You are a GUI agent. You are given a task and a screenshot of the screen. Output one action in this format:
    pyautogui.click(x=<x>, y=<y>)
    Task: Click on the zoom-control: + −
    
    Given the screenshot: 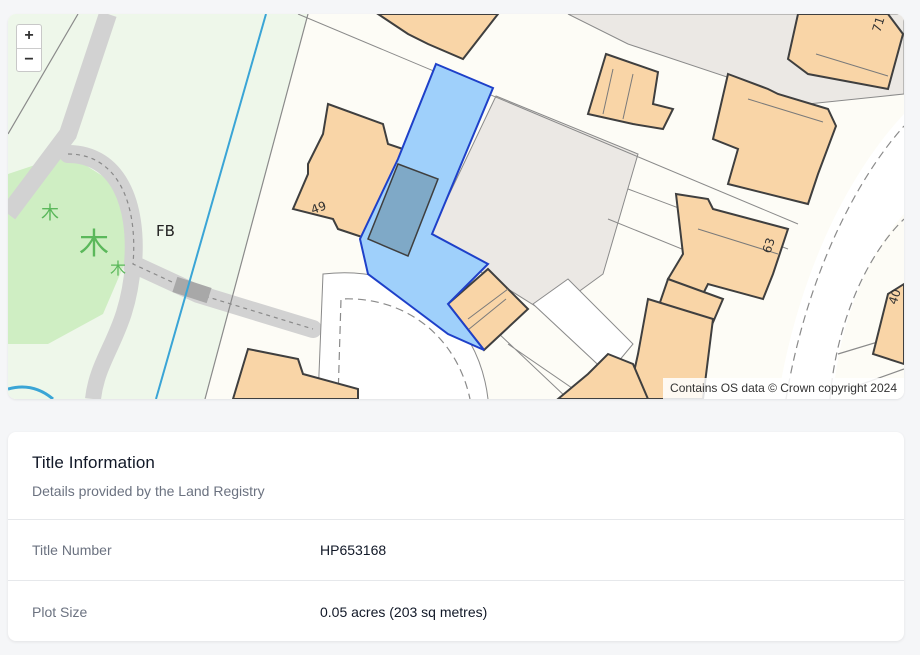 What is the action you would take?
    pyautogui.click(x=29, y=48)
    